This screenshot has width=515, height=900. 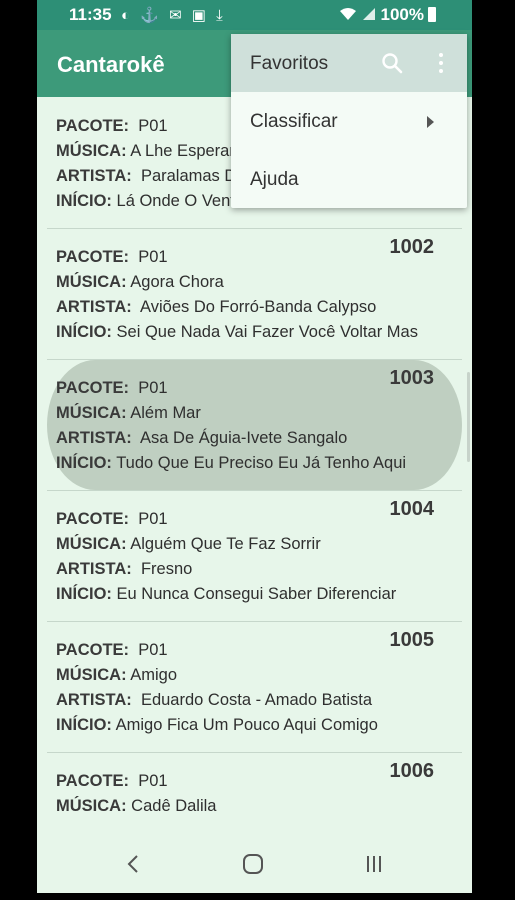 What do you see at coordinates (412, 247) in the screenshot?
I see `song-number: 1002` at bounding box center [412, 247].